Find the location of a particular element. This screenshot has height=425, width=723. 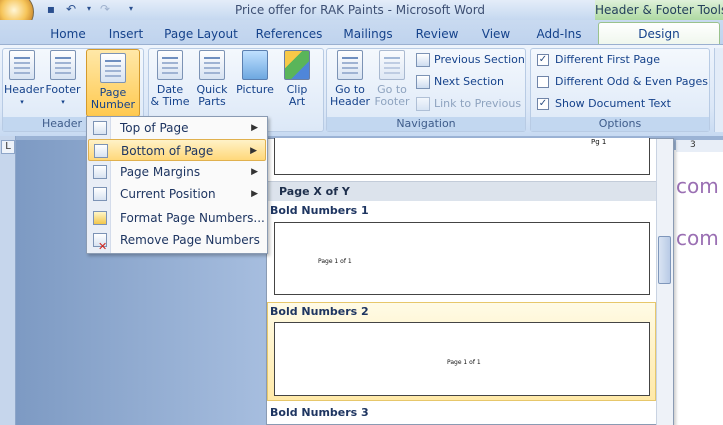

date-time-button: Date & Time is located at coordinates (170, 79).